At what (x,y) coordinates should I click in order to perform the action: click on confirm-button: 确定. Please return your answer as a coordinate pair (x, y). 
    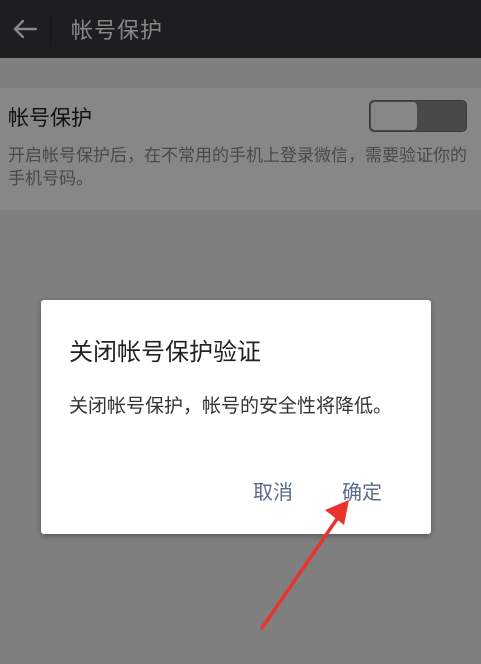
    Looking at the image, I should click on (362, 490).